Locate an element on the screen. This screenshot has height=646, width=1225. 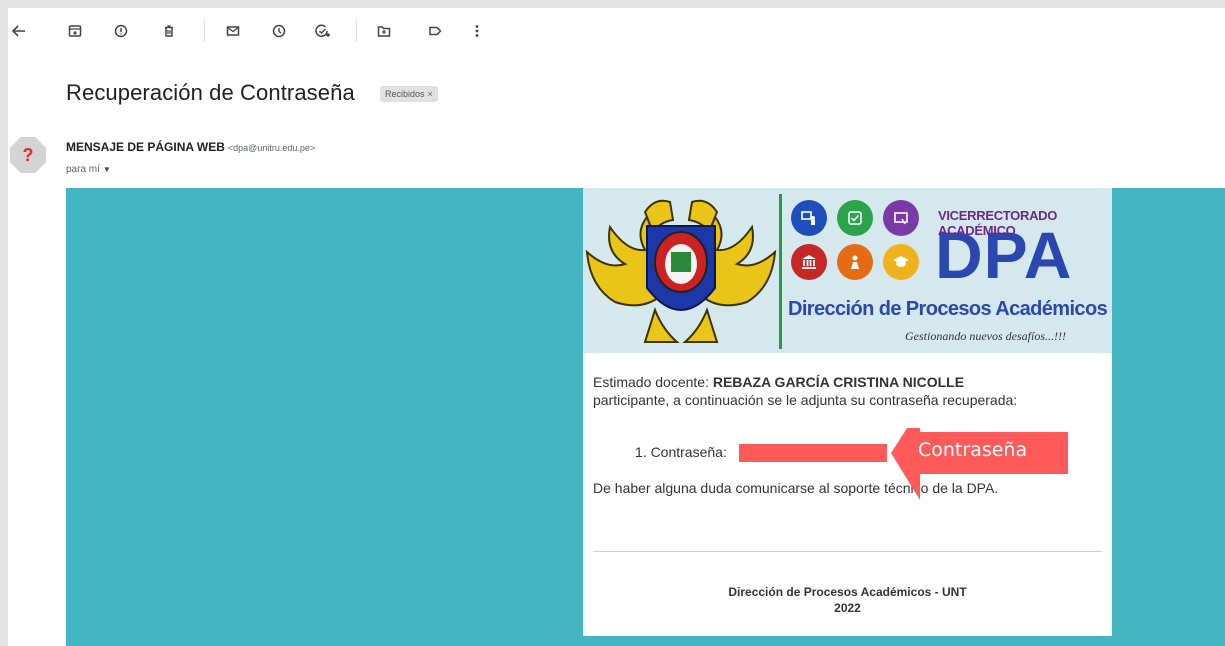
chevron-down-icon: ▼ is located at coordinates (106, 169).